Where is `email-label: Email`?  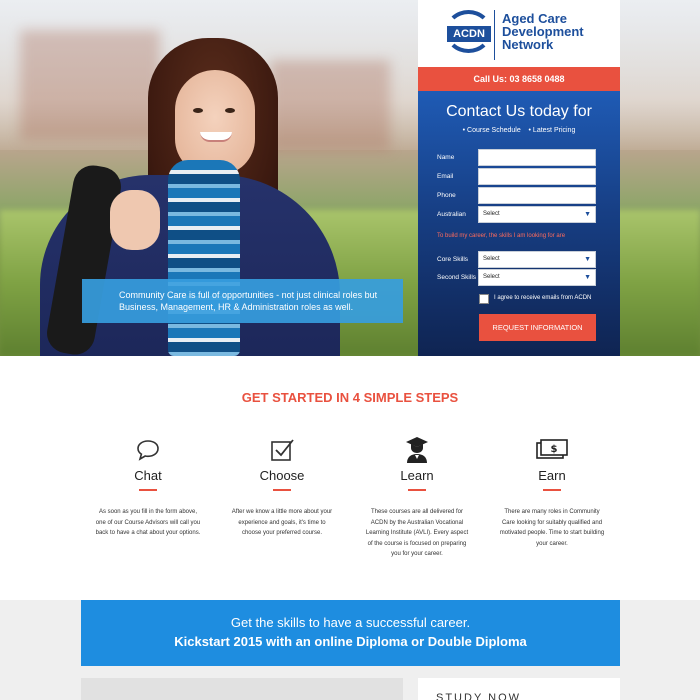 email-label: Email is located at coordinates (445, 176).